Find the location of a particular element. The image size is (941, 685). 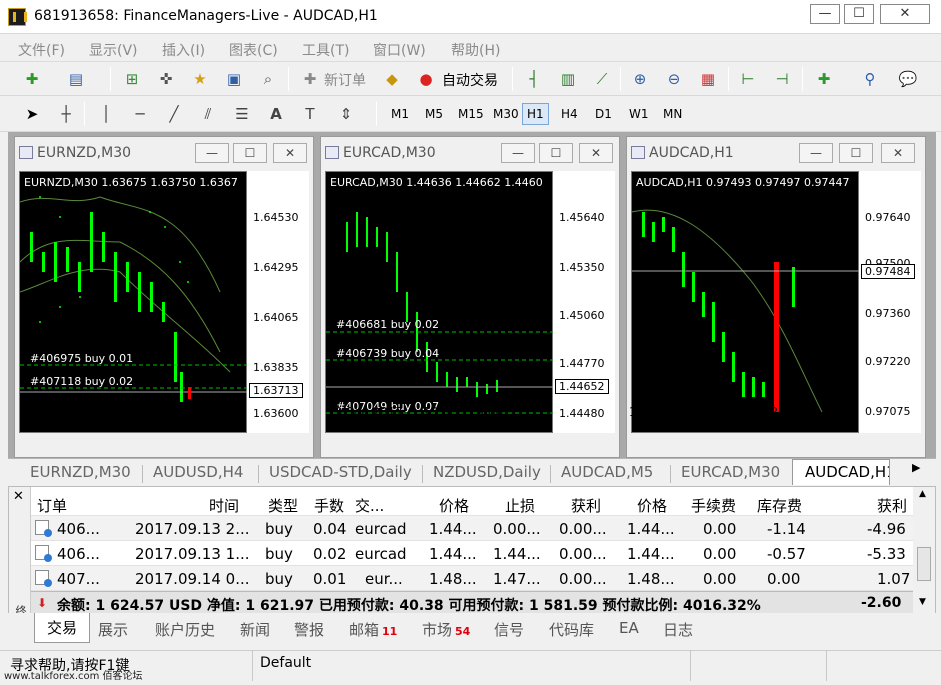

cursor-icon: ➤ is located at coordinates (32, 114).